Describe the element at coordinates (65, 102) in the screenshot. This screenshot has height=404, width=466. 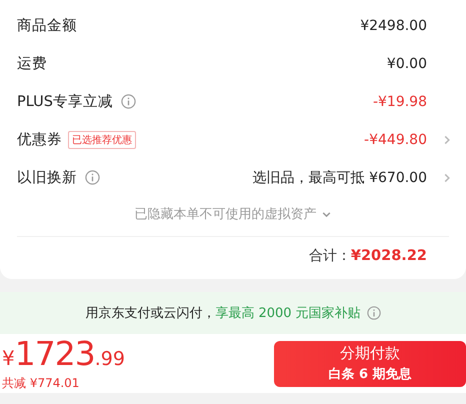
I see `row-label: PLUS专享立减` at that location.